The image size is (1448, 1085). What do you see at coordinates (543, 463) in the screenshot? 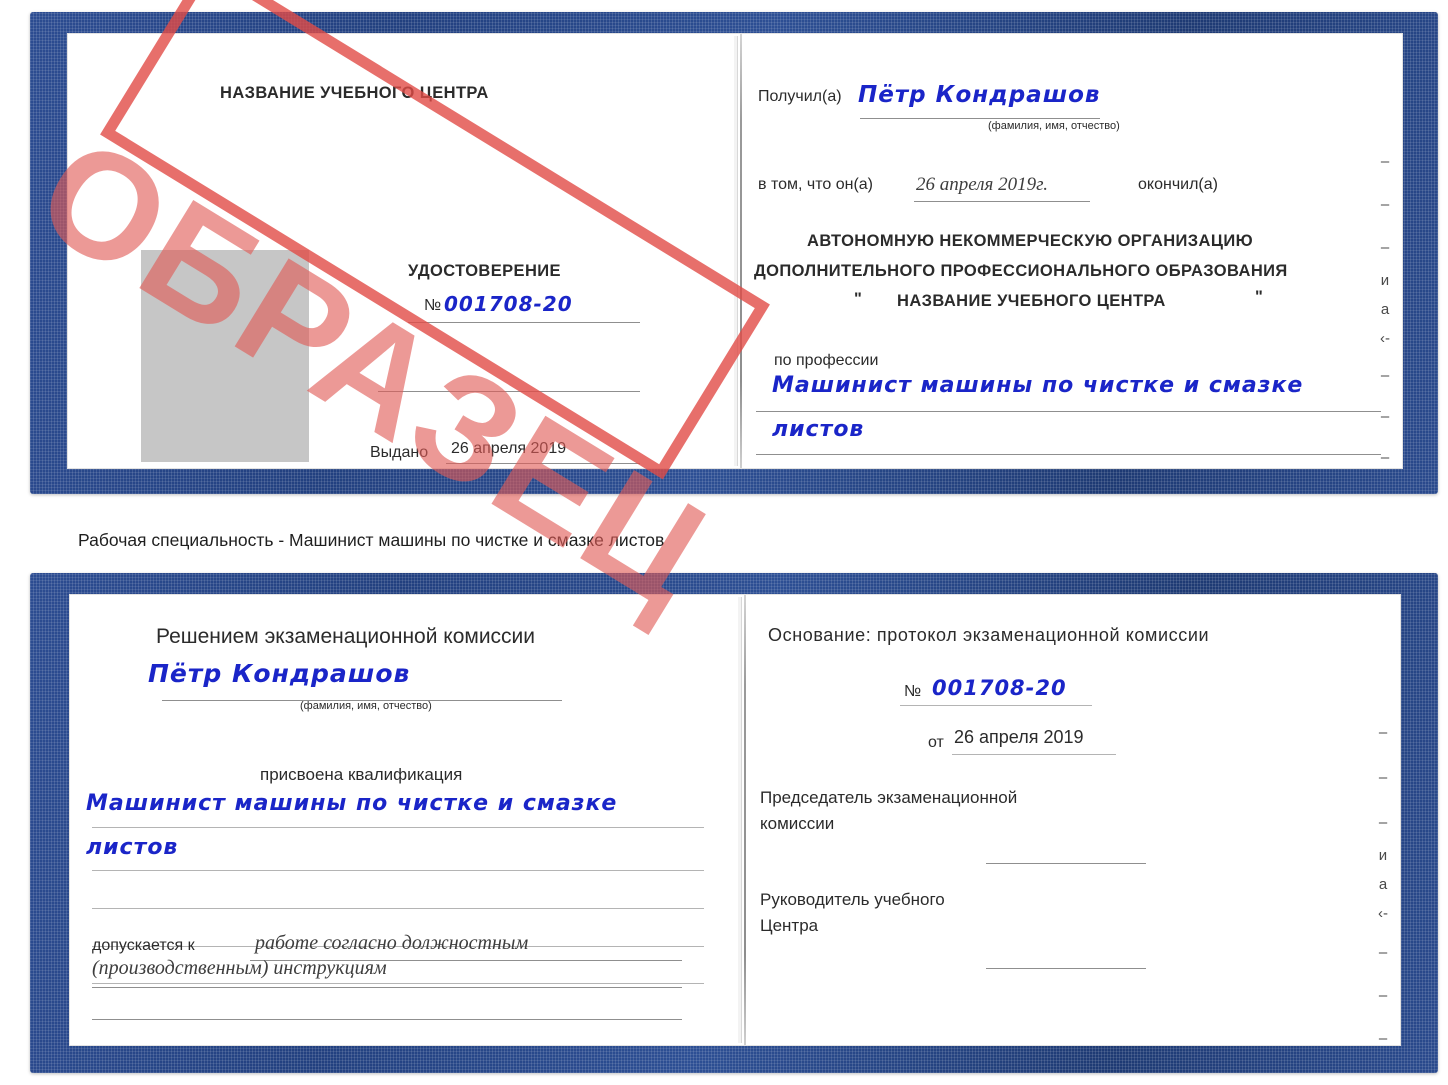
I see `issued-date-rule` at bounding box center [543, 463].